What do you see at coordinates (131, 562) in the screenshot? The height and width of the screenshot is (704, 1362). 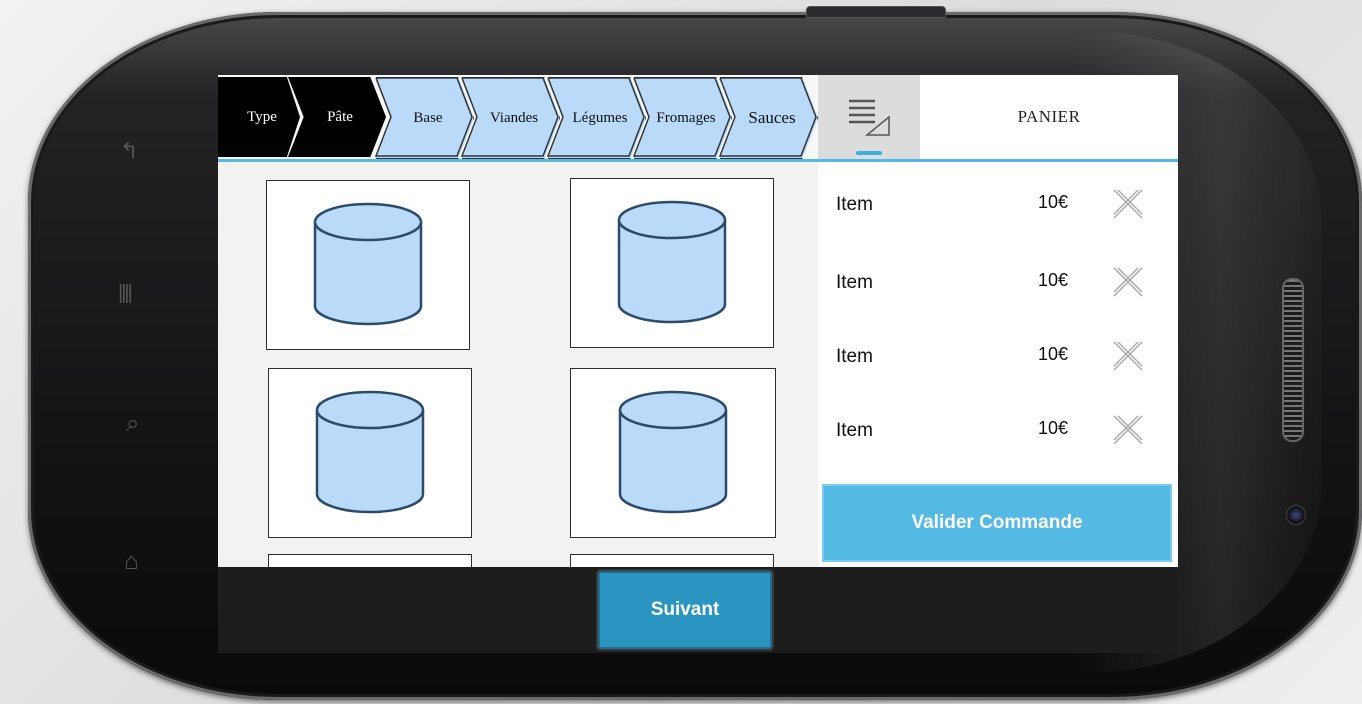 I see `home-key-icon: ⌂` at bounding box center [131, 562].